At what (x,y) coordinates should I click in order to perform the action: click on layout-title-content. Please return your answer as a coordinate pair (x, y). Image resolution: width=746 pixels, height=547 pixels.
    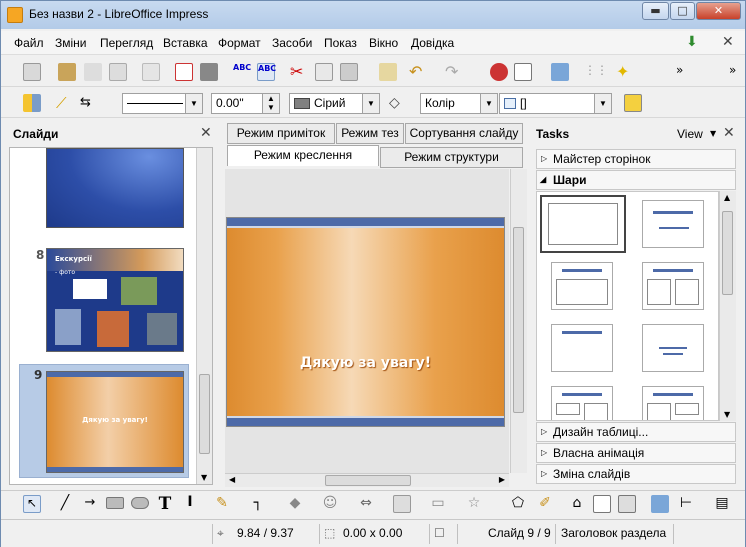
    Looking at the image, I should click on (582, 286).